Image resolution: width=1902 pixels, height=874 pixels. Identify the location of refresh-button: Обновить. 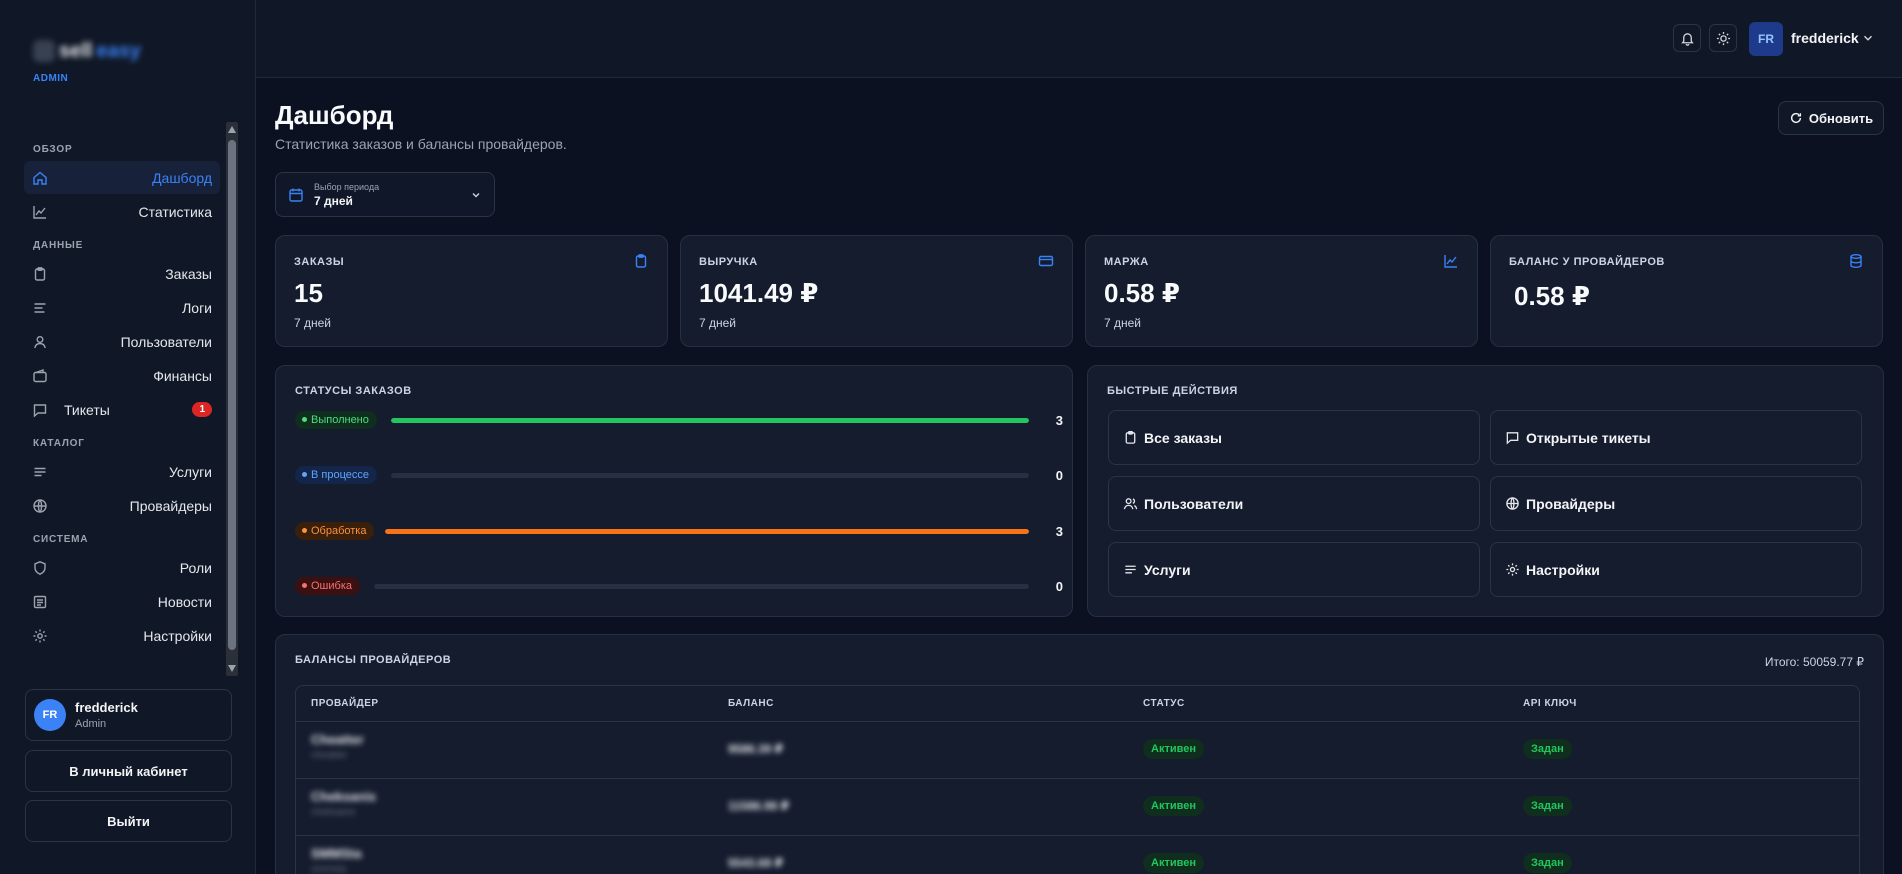
(1831, 118).